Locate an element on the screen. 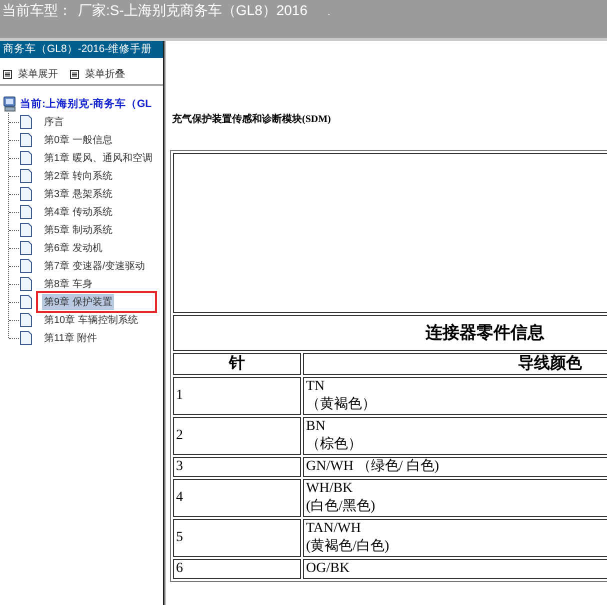 The height and width of the screenshot is (605, 607). trailing-mark: . is located at coordinates (329, 12).